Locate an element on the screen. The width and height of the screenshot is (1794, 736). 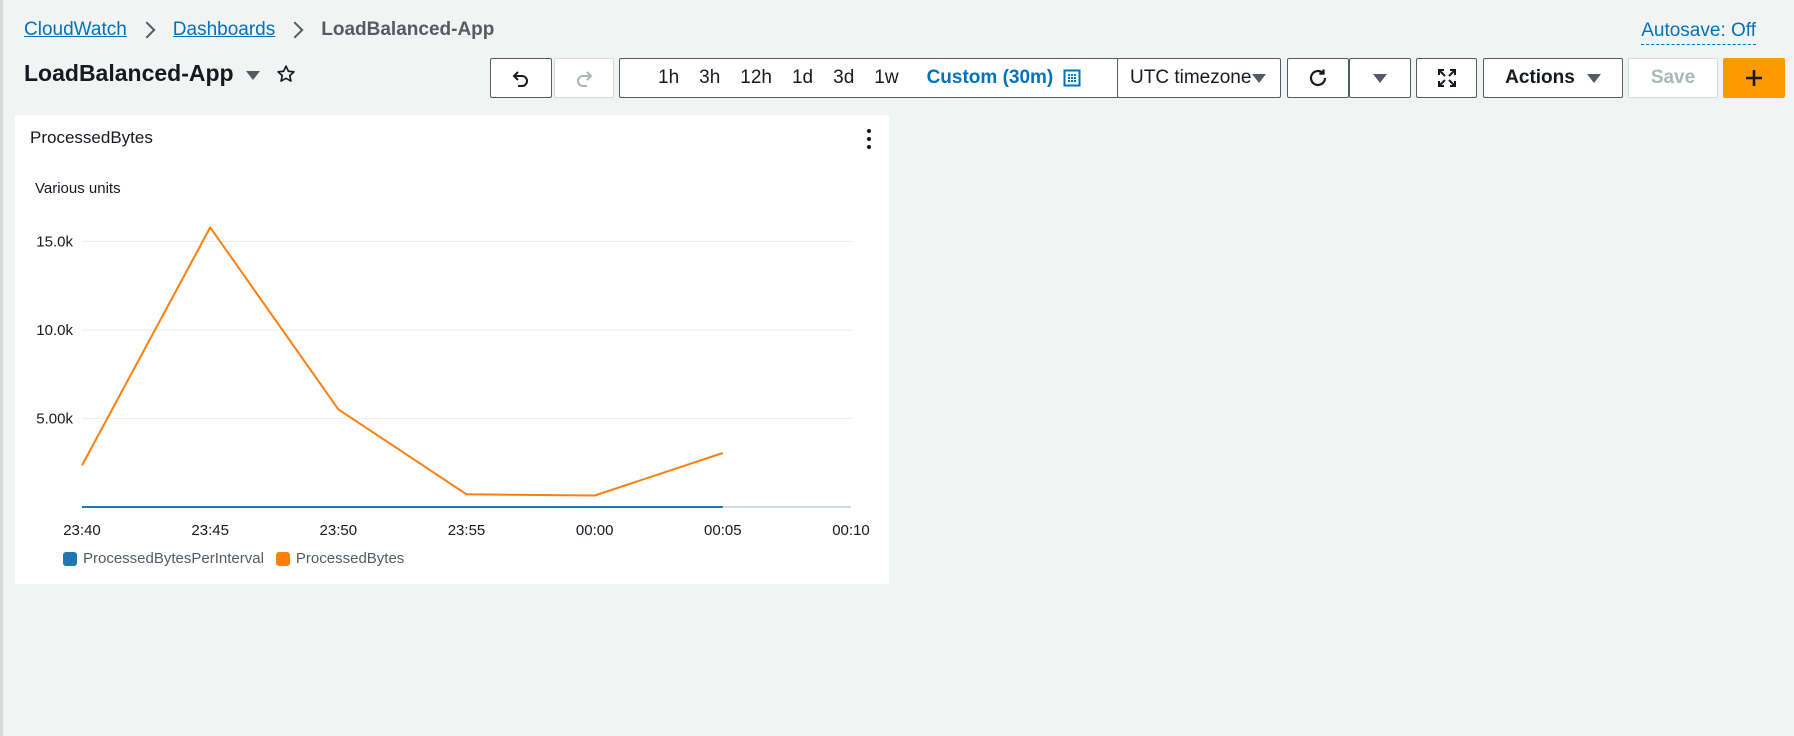
chart-legend: ProcessedBytesPerInterval ProcessedBytes is located at coordinates (239, 558).